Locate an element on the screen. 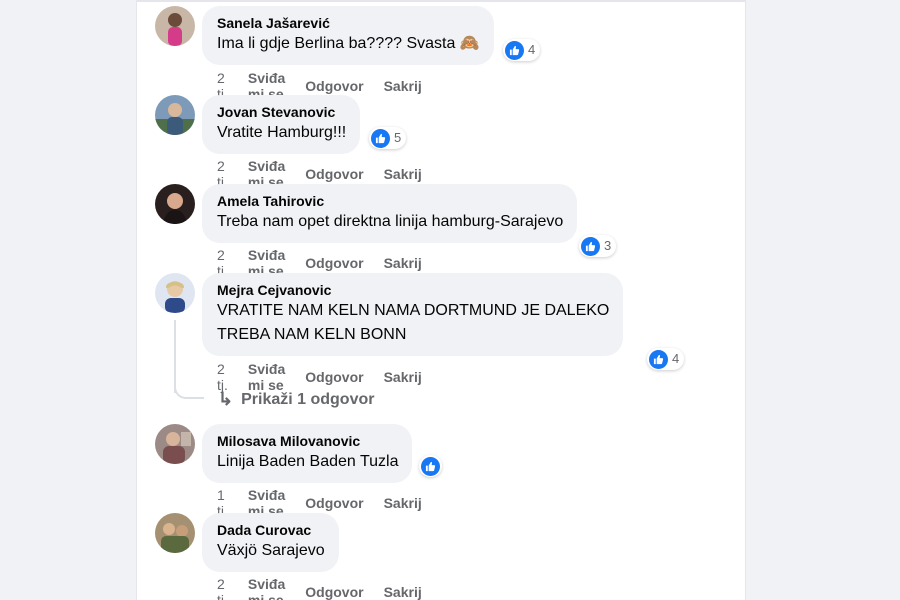 The image size is (900, 600). comment-author: Amela Tahirovic is located at coordinates (390, 201).